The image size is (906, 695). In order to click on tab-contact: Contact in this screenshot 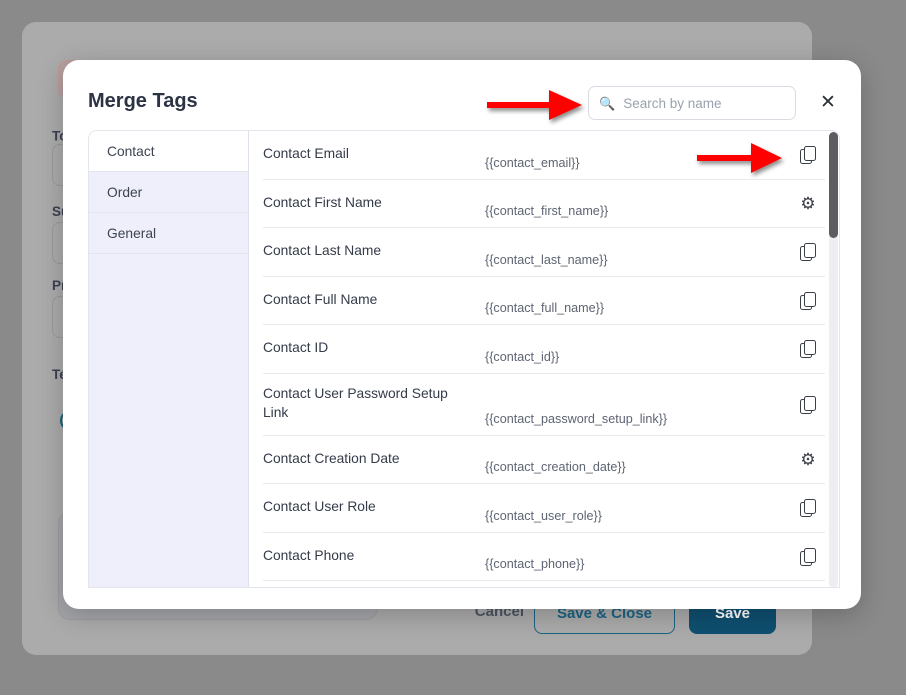, I will do `click(168, 151)`.